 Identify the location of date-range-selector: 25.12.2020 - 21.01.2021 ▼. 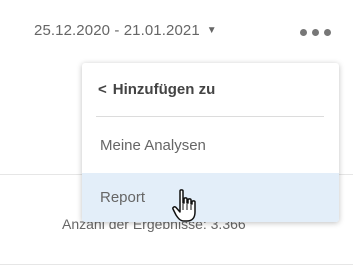
(125, 30).